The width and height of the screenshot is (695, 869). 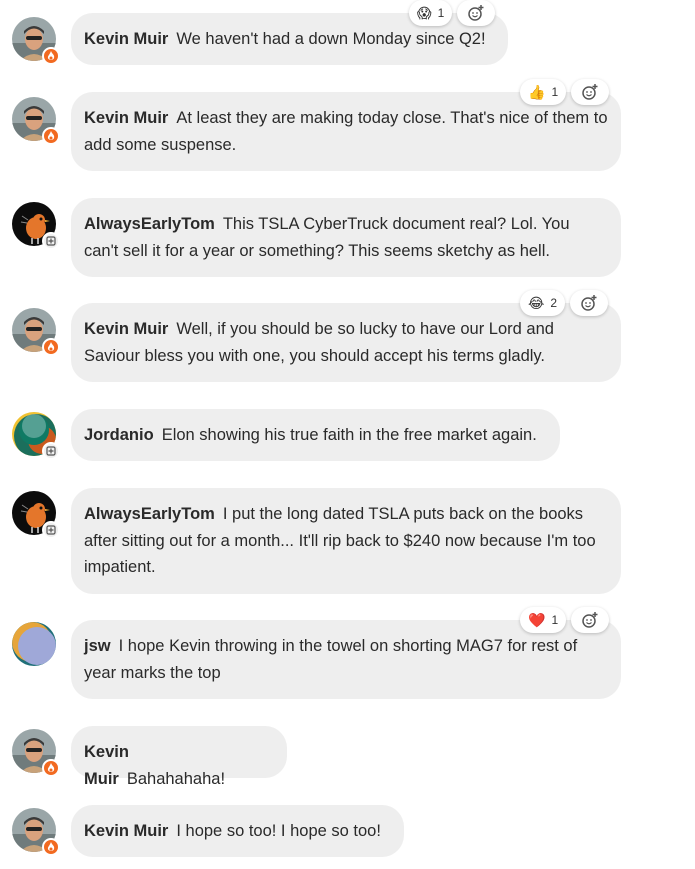 What do you see at coordinates (331, 39) in the screenshot?
I see `comment-text: We haven't had a down Monday since Q2!` at bounding box center [331, 39].